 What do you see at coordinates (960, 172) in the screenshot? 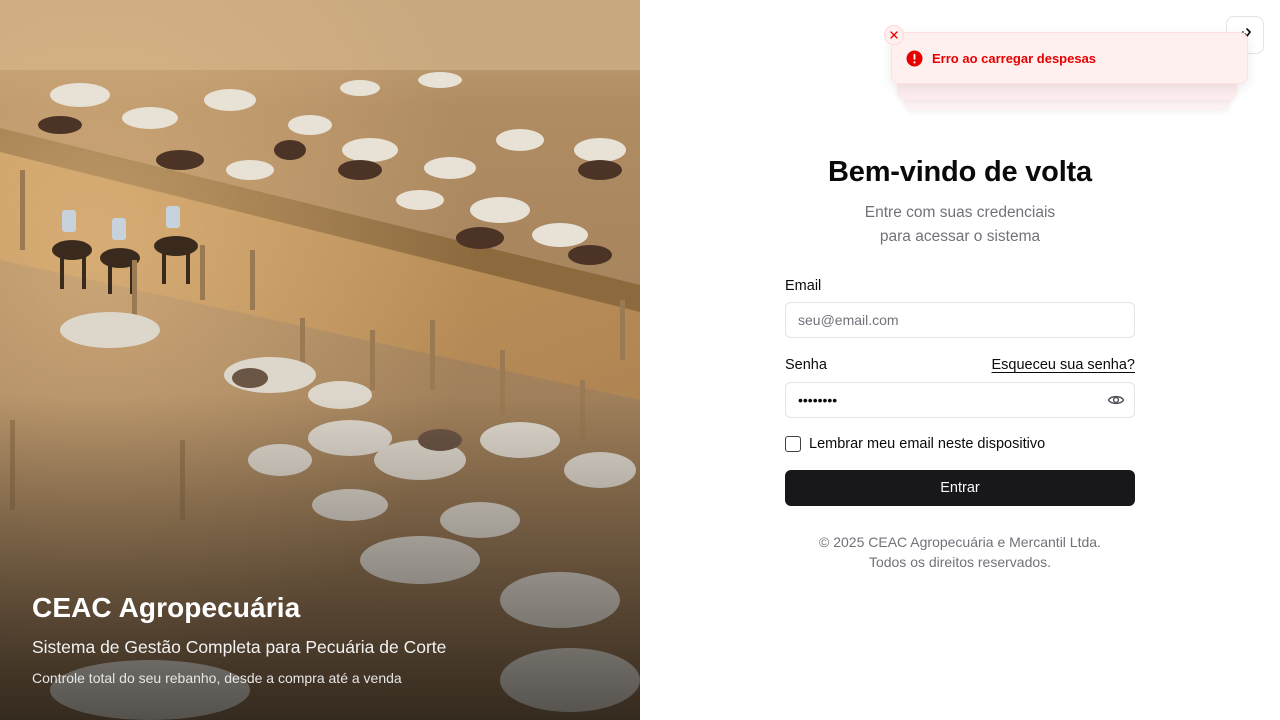
I see `page-title: Bem-vindo de volta` at bounding box center [960, 172].